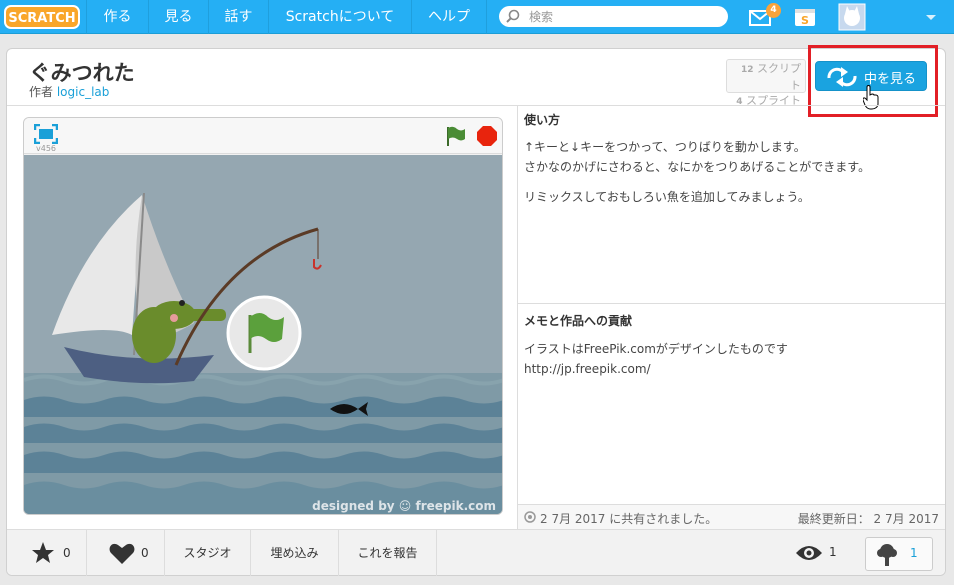 This screenshot has width=954, height=585. I want to click on remix-tree-button: 1, so click(899, 554).